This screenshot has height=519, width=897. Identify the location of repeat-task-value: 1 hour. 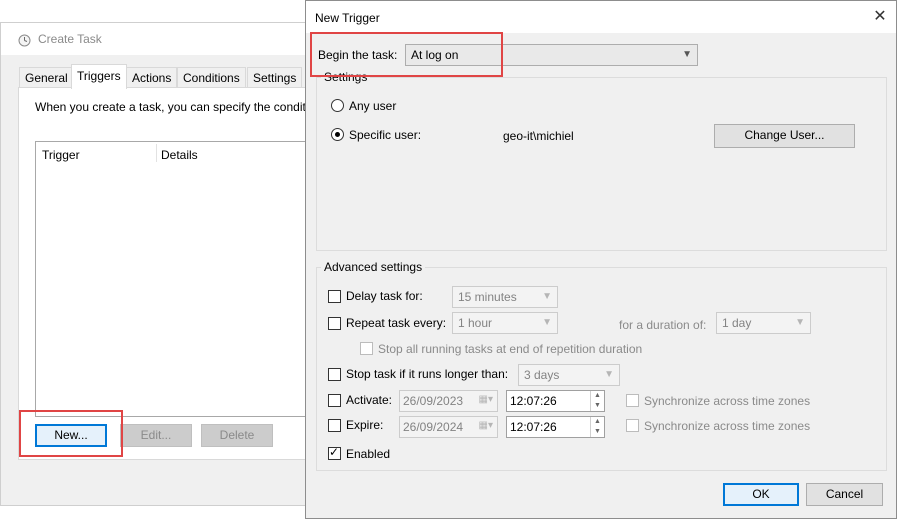
(475, 323).